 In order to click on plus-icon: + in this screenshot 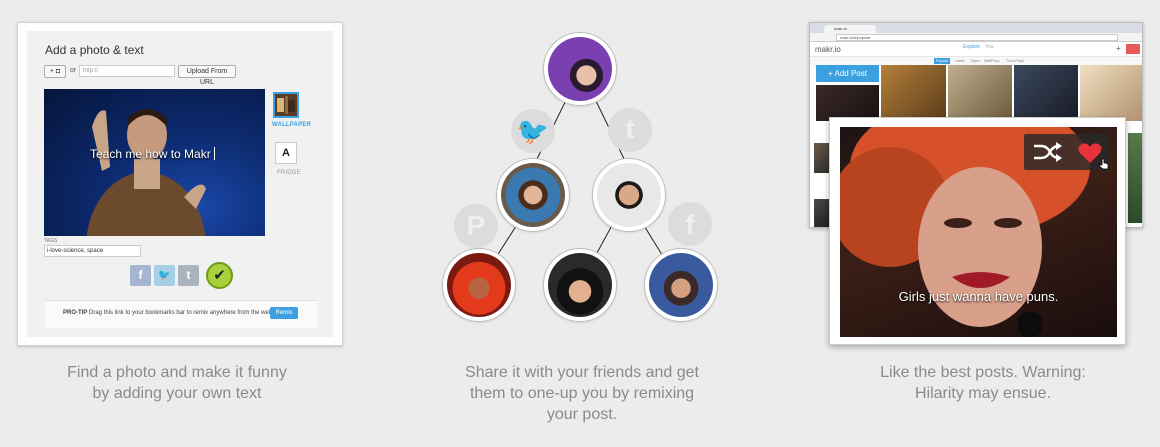, I will do `click(1120, 49)`.